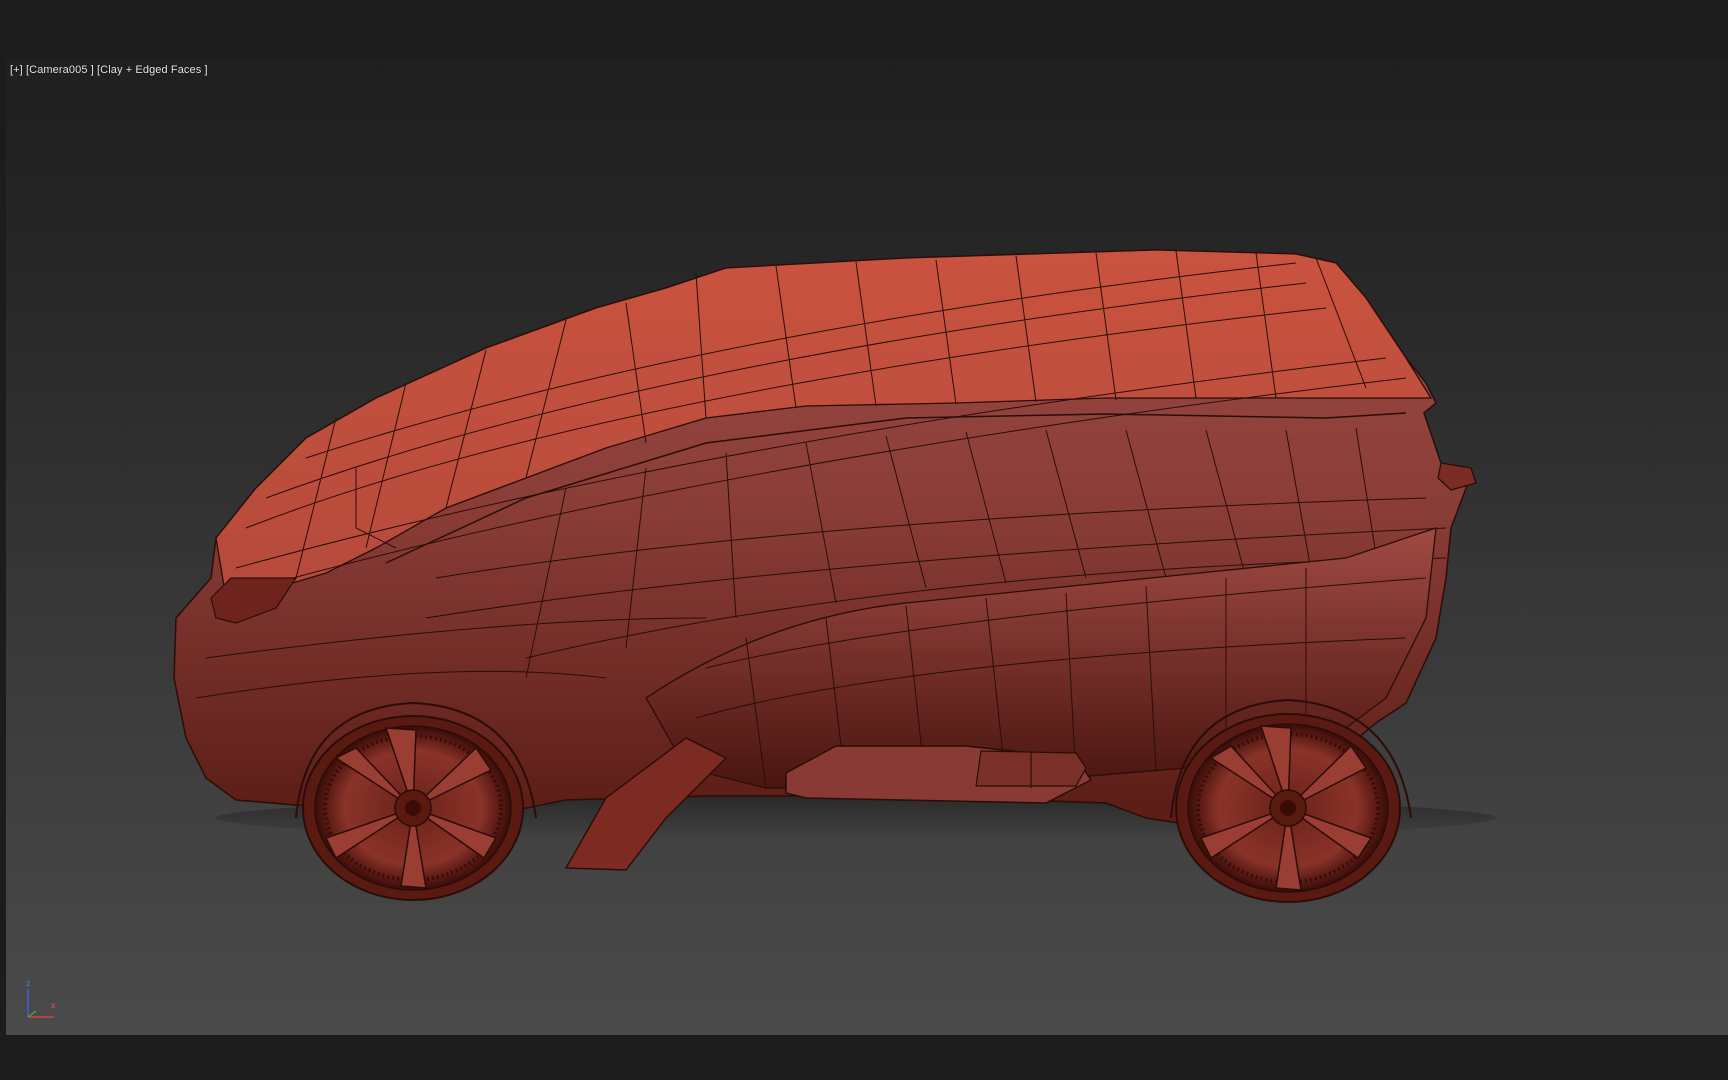 This screenshot has width=1728, height=1080. I want to click on axis-gizmo-icon, so click(40, 1003).